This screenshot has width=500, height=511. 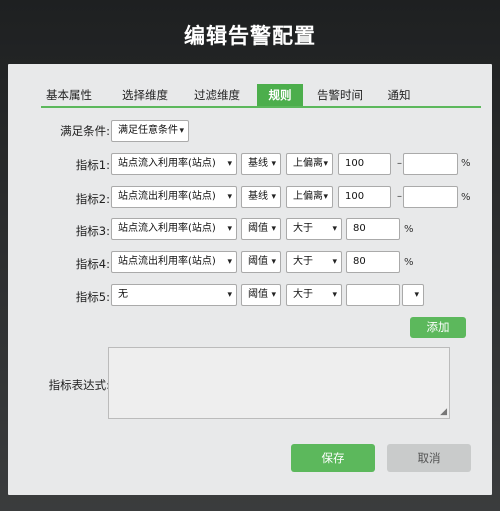 I want to click on metric-1-operator: 上偏离, so click(x=308, y=163).